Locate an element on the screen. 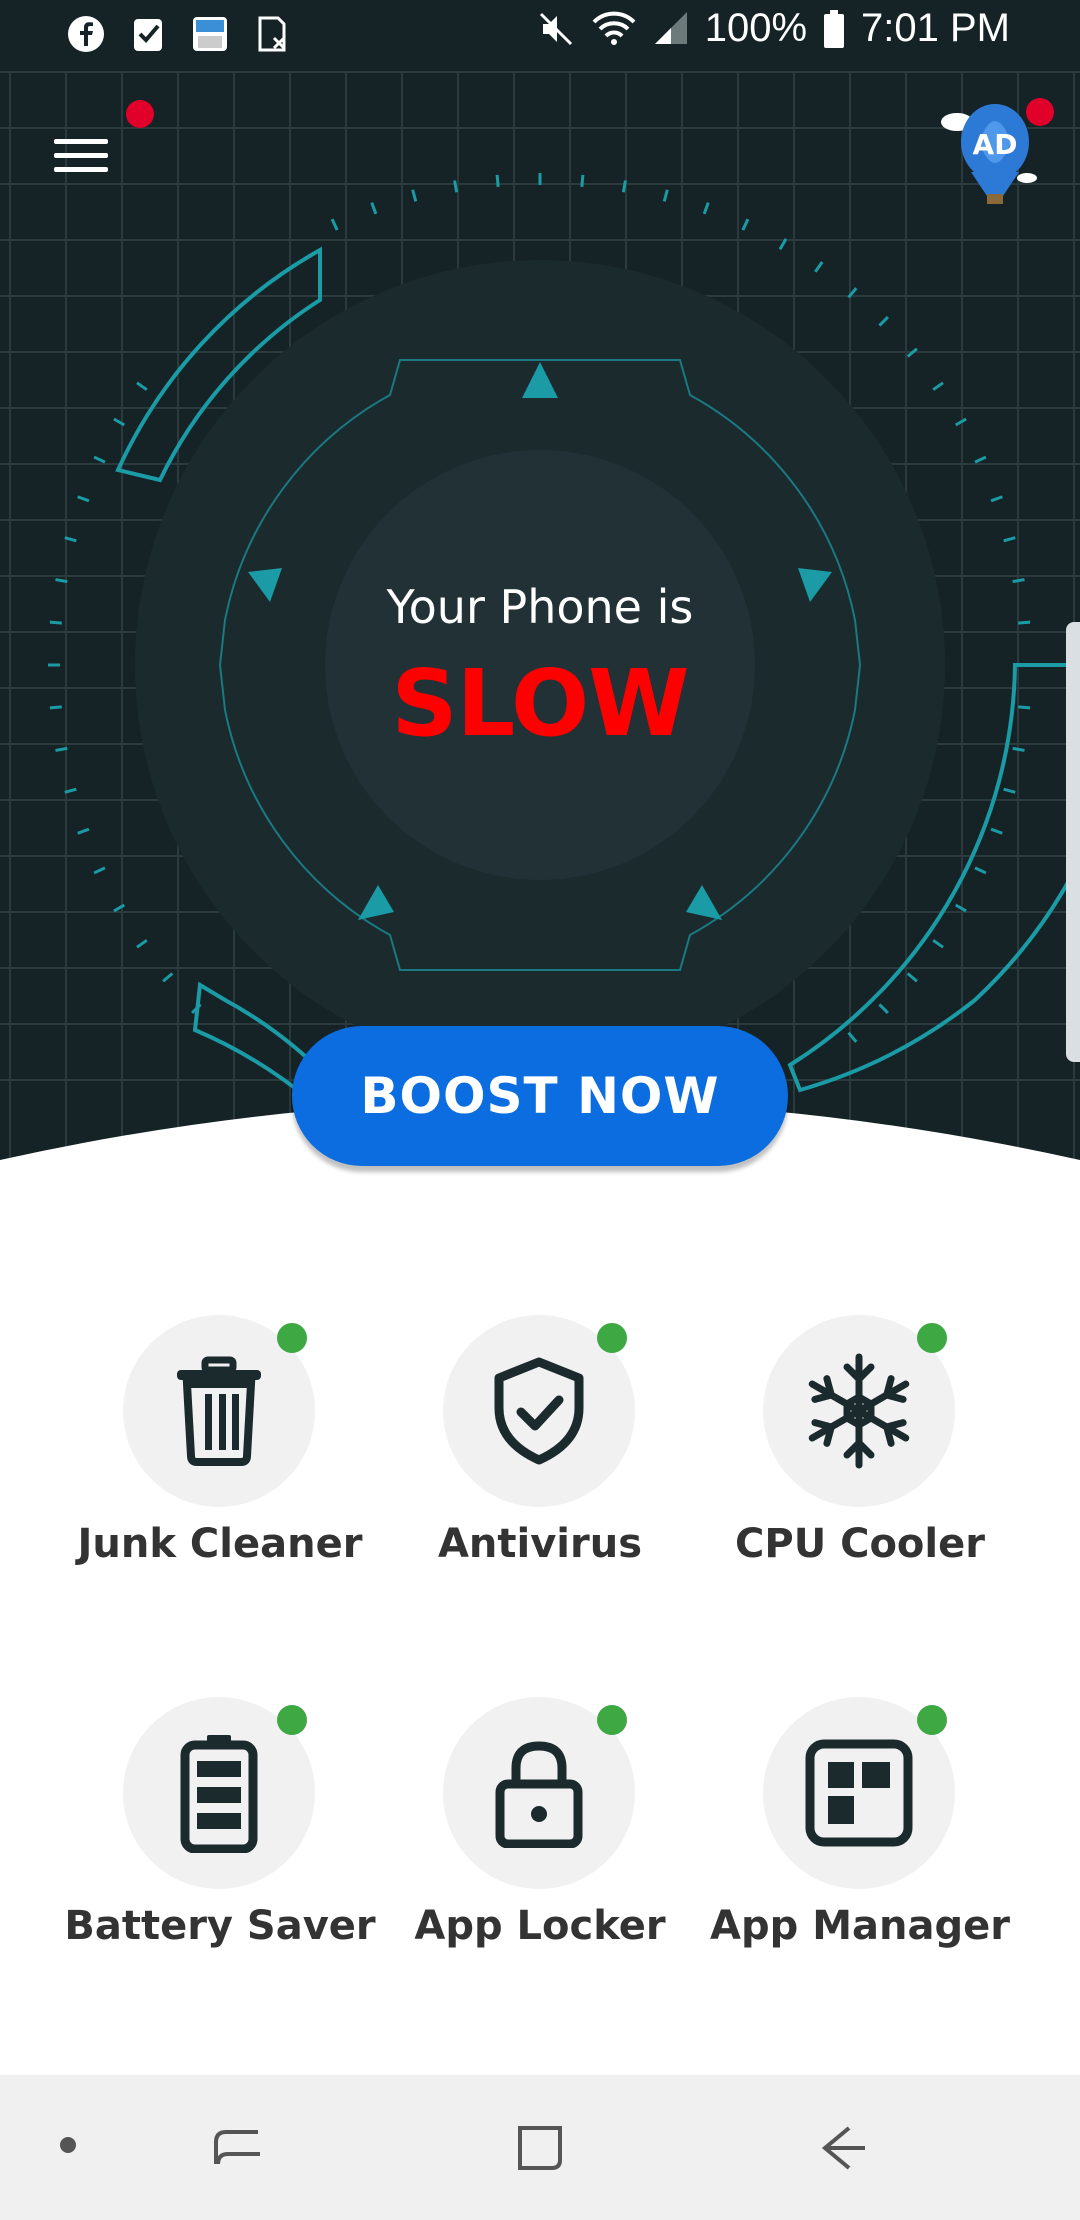  feature-label: App Locker is located at coordinates (540, 1926).